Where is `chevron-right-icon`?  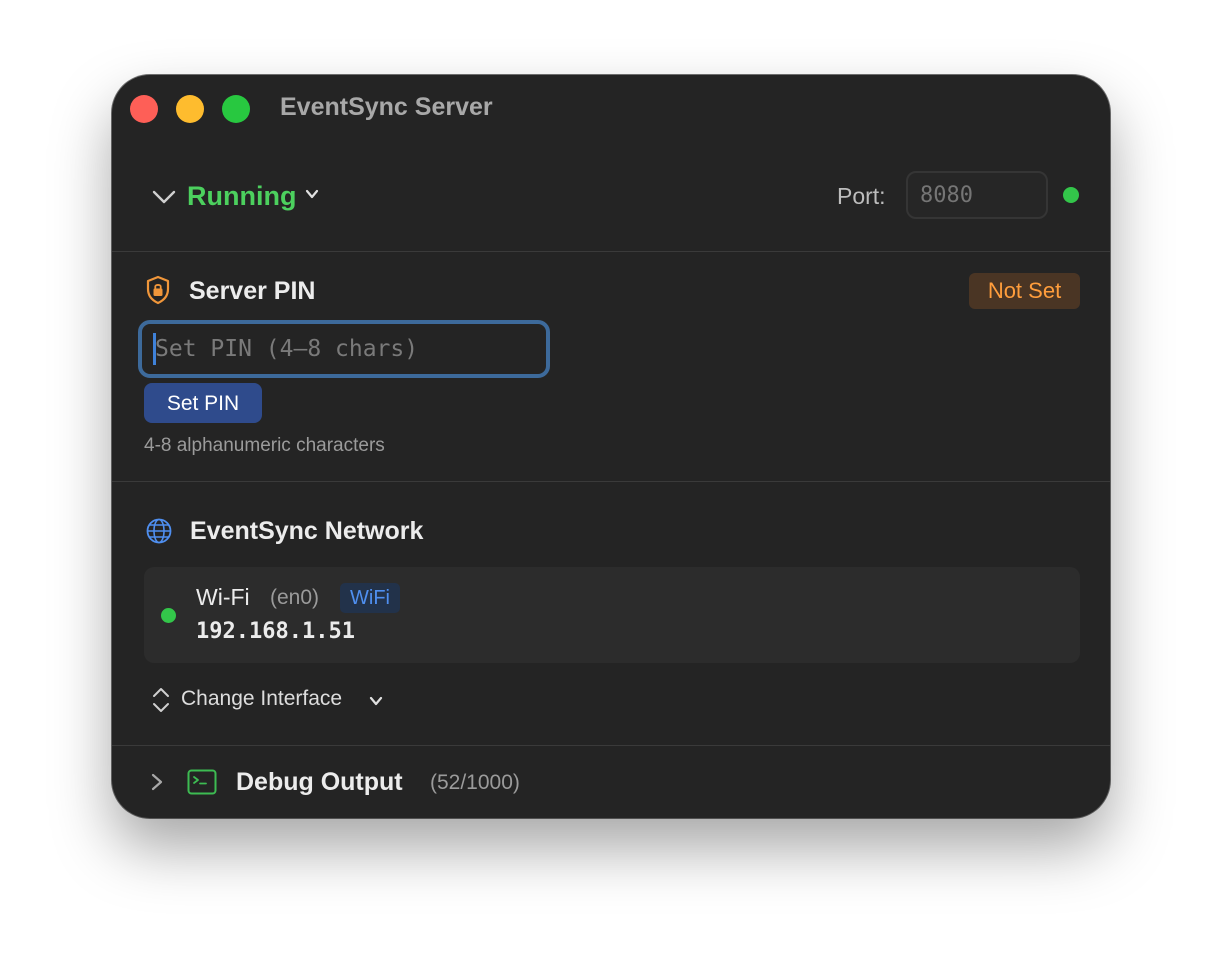
chevron-right-icon is located at coordinates (157, 782).